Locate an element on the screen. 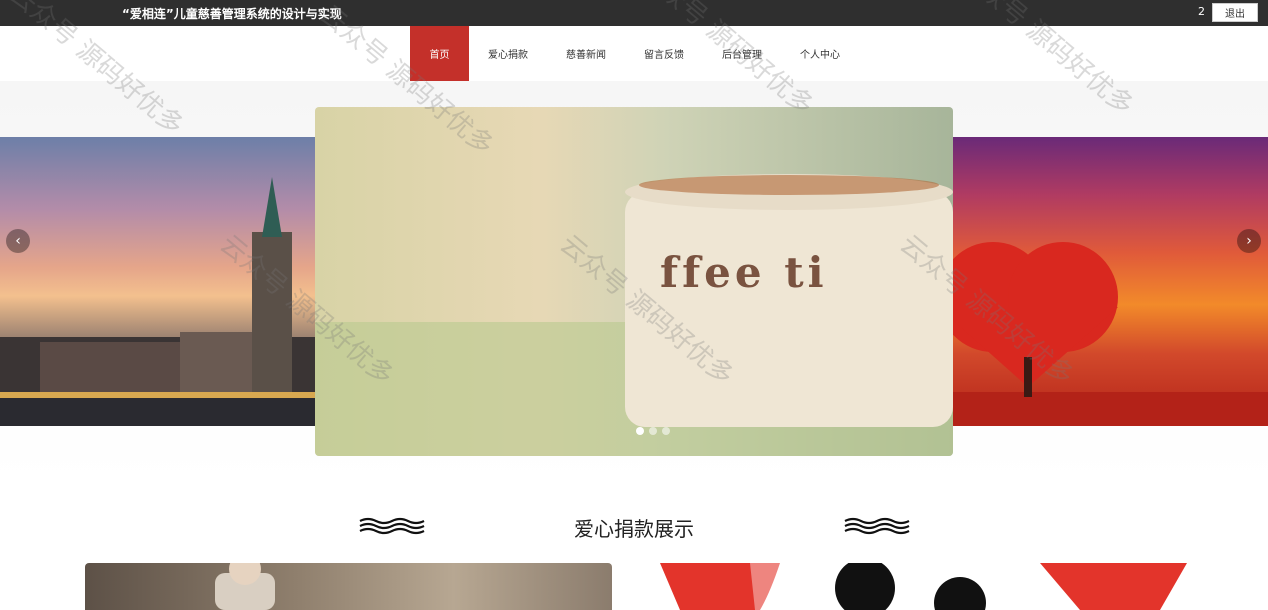 The width and height of the screenshot is (1268, 610). app-title: “爱相连”儿童慈善管理系统的设计与实现 is located at coordinates (232, 14).